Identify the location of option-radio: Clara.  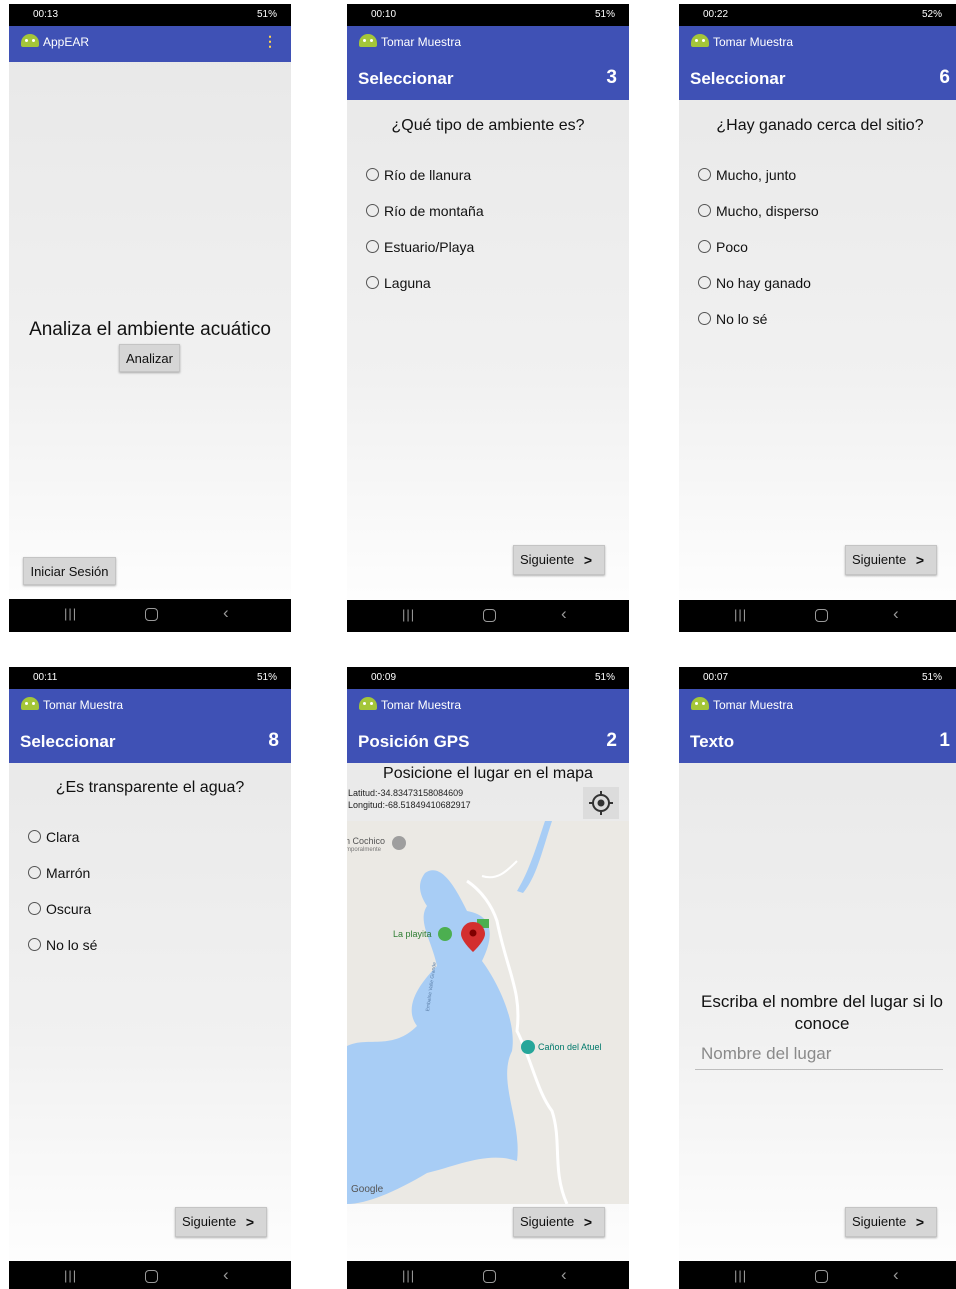
(53, 837).